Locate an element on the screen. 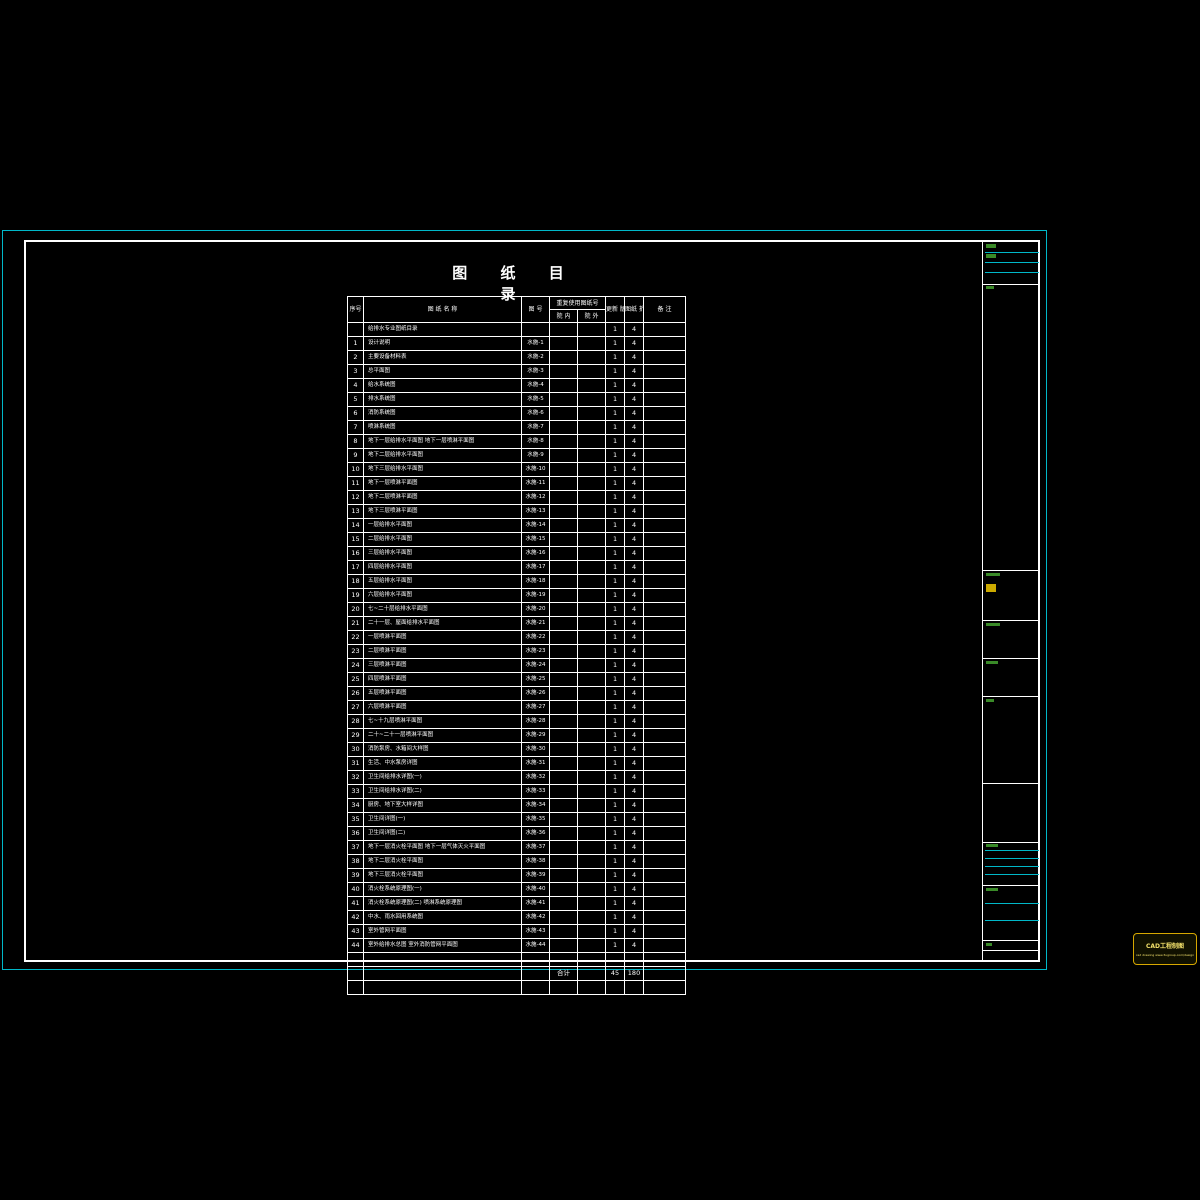 The width and height of the screenshot is (1200, 1200). table-row: 4 给水系统图 水施-4 1 4 is located at coordinates (517, 385).